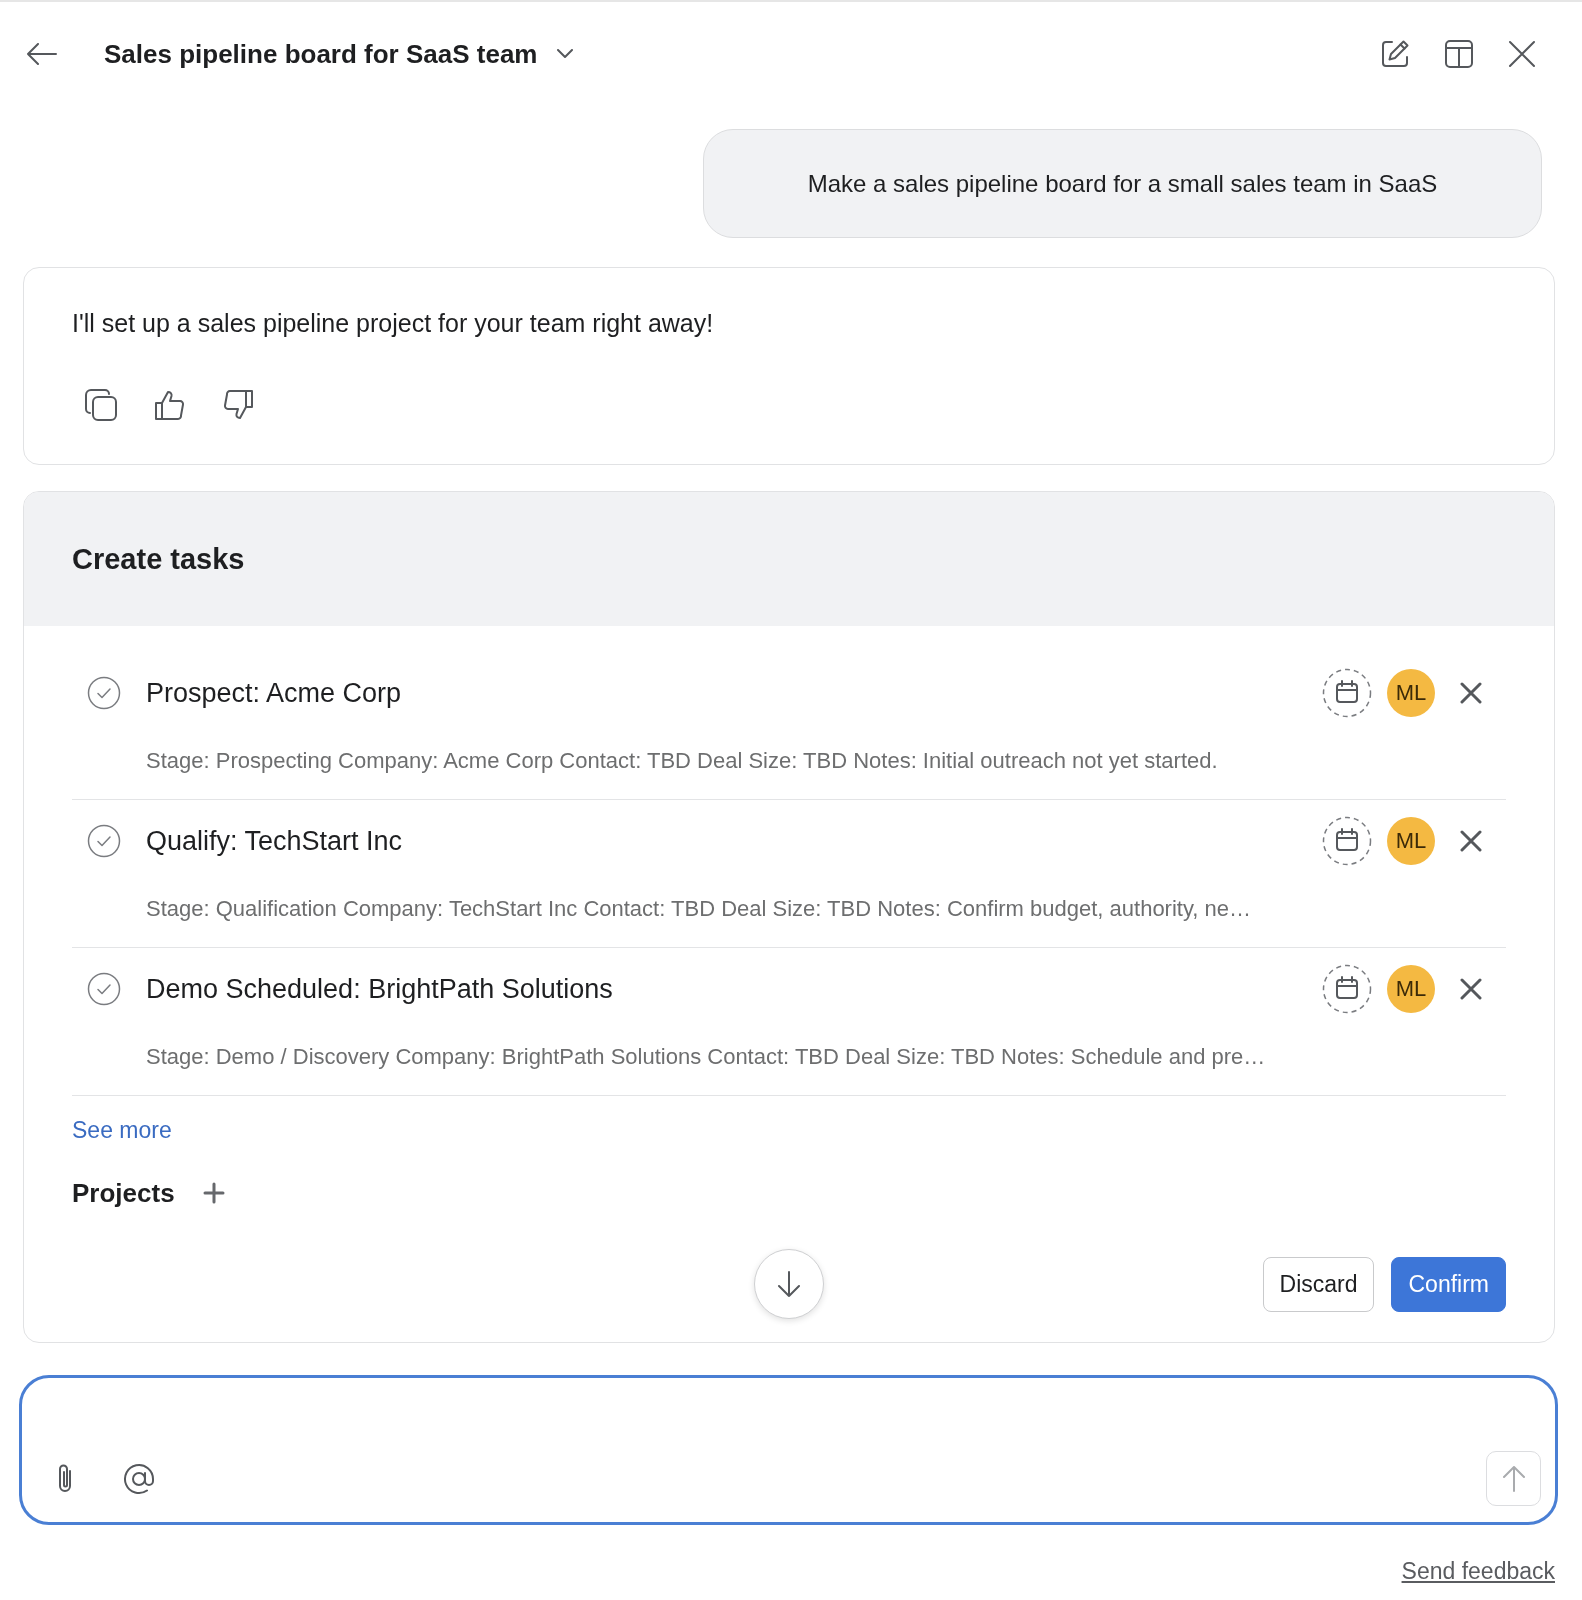 Image resolution: width=1582 pixels, height=1600 pixels. Describe the element at coordinates (213, 1193) in the screenshot. I see `add-icon` at that location.